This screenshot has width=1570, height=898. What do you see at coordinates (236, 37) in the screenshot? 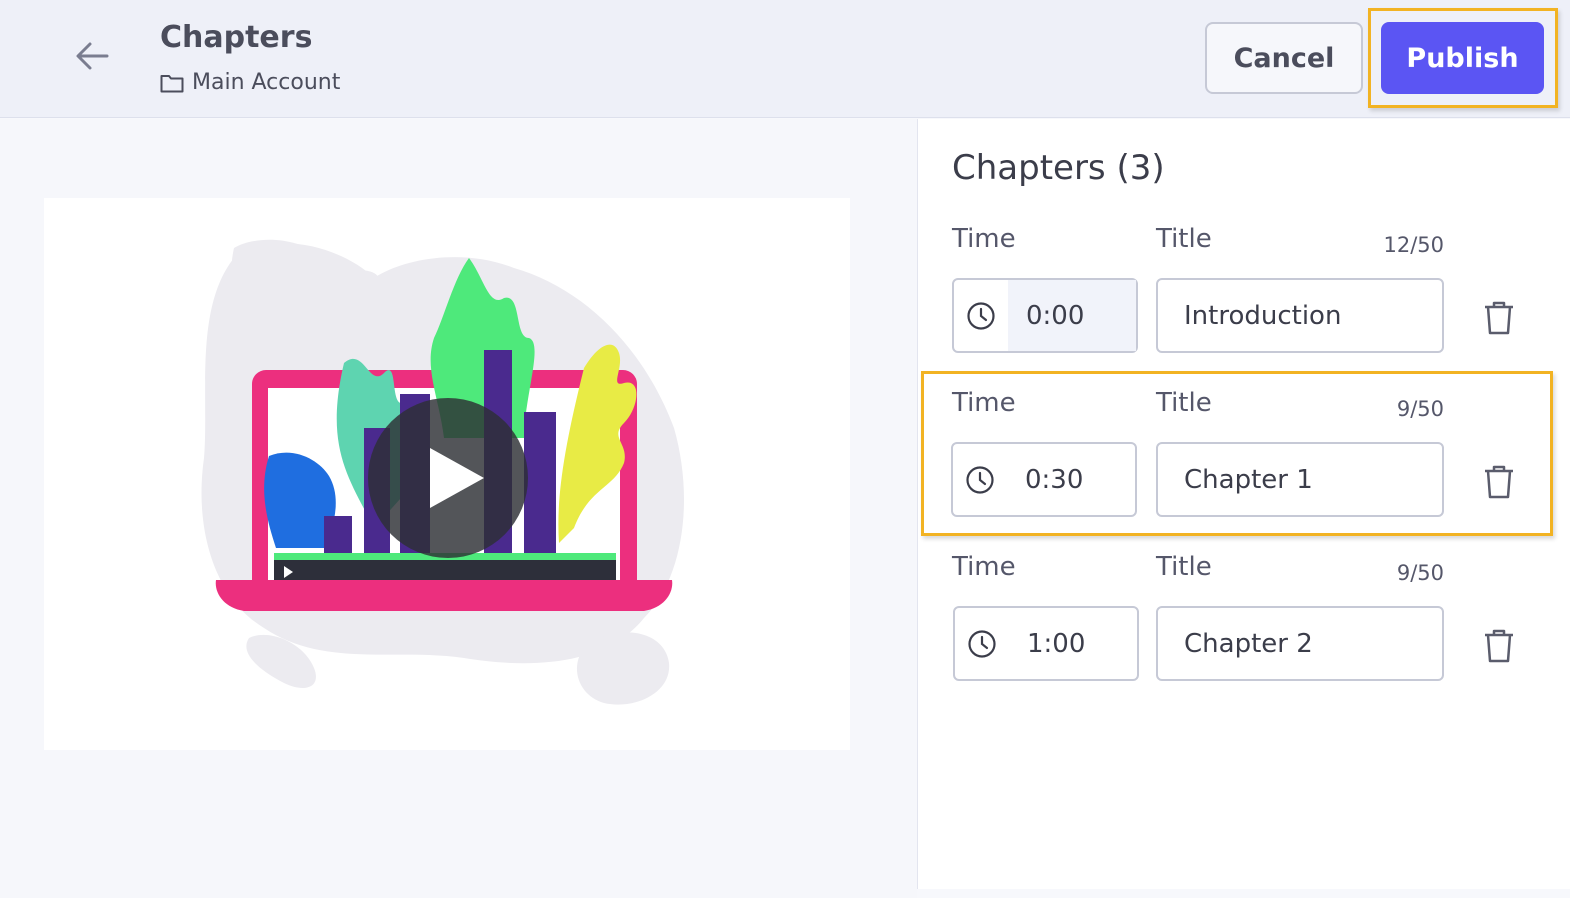
I see `page-title: Chapters` at bounding box center [236, 37].